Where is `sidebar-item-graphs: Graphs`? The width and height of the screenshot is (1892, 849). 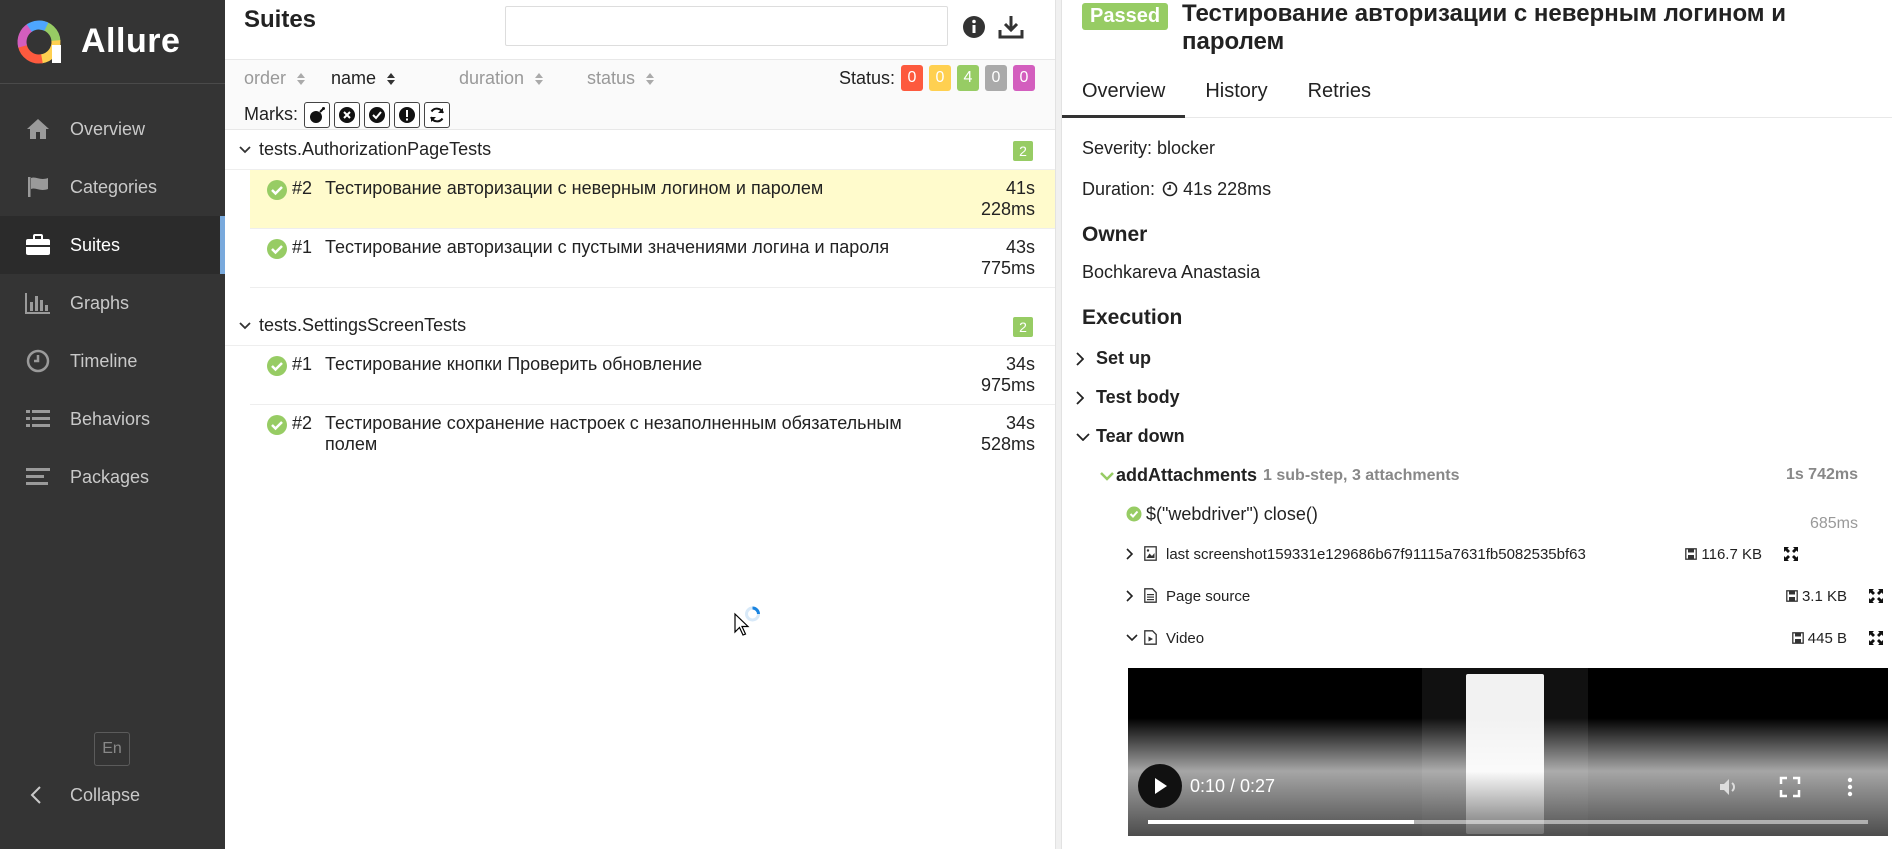
sidebar-item-graphs: Graphs is located at coordinates (112, 303).